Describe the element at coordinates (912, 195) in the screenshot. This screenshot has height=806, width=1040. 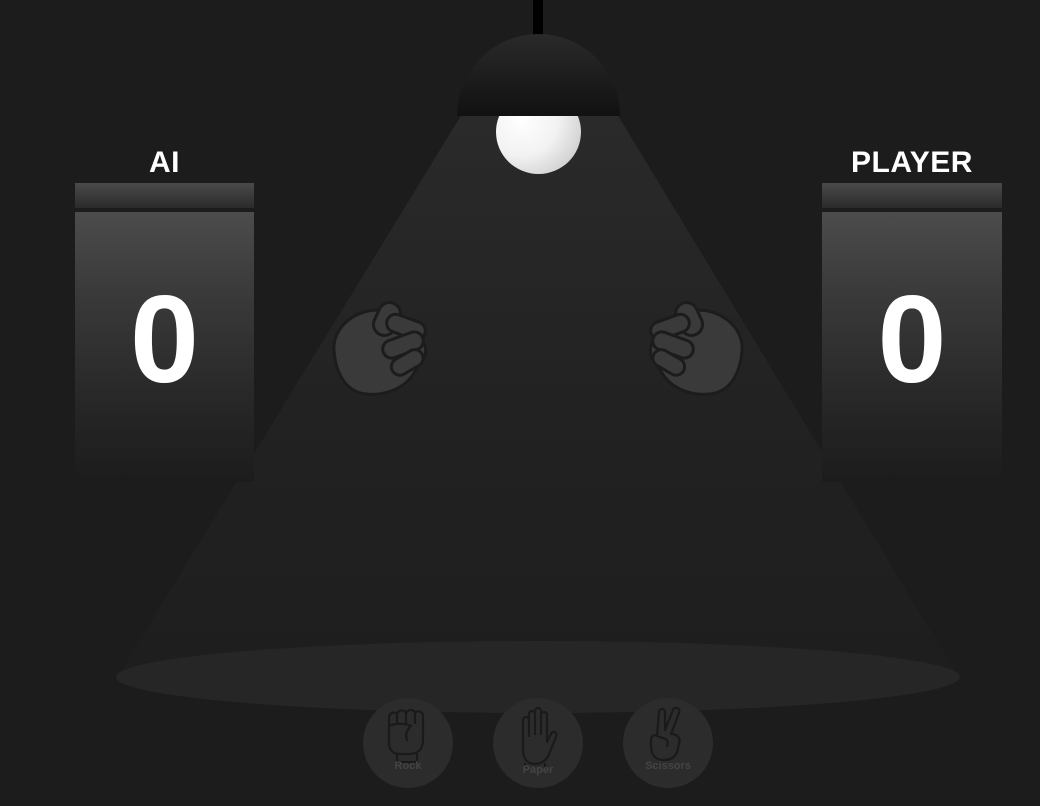
I see `player-board-cap` at that location.